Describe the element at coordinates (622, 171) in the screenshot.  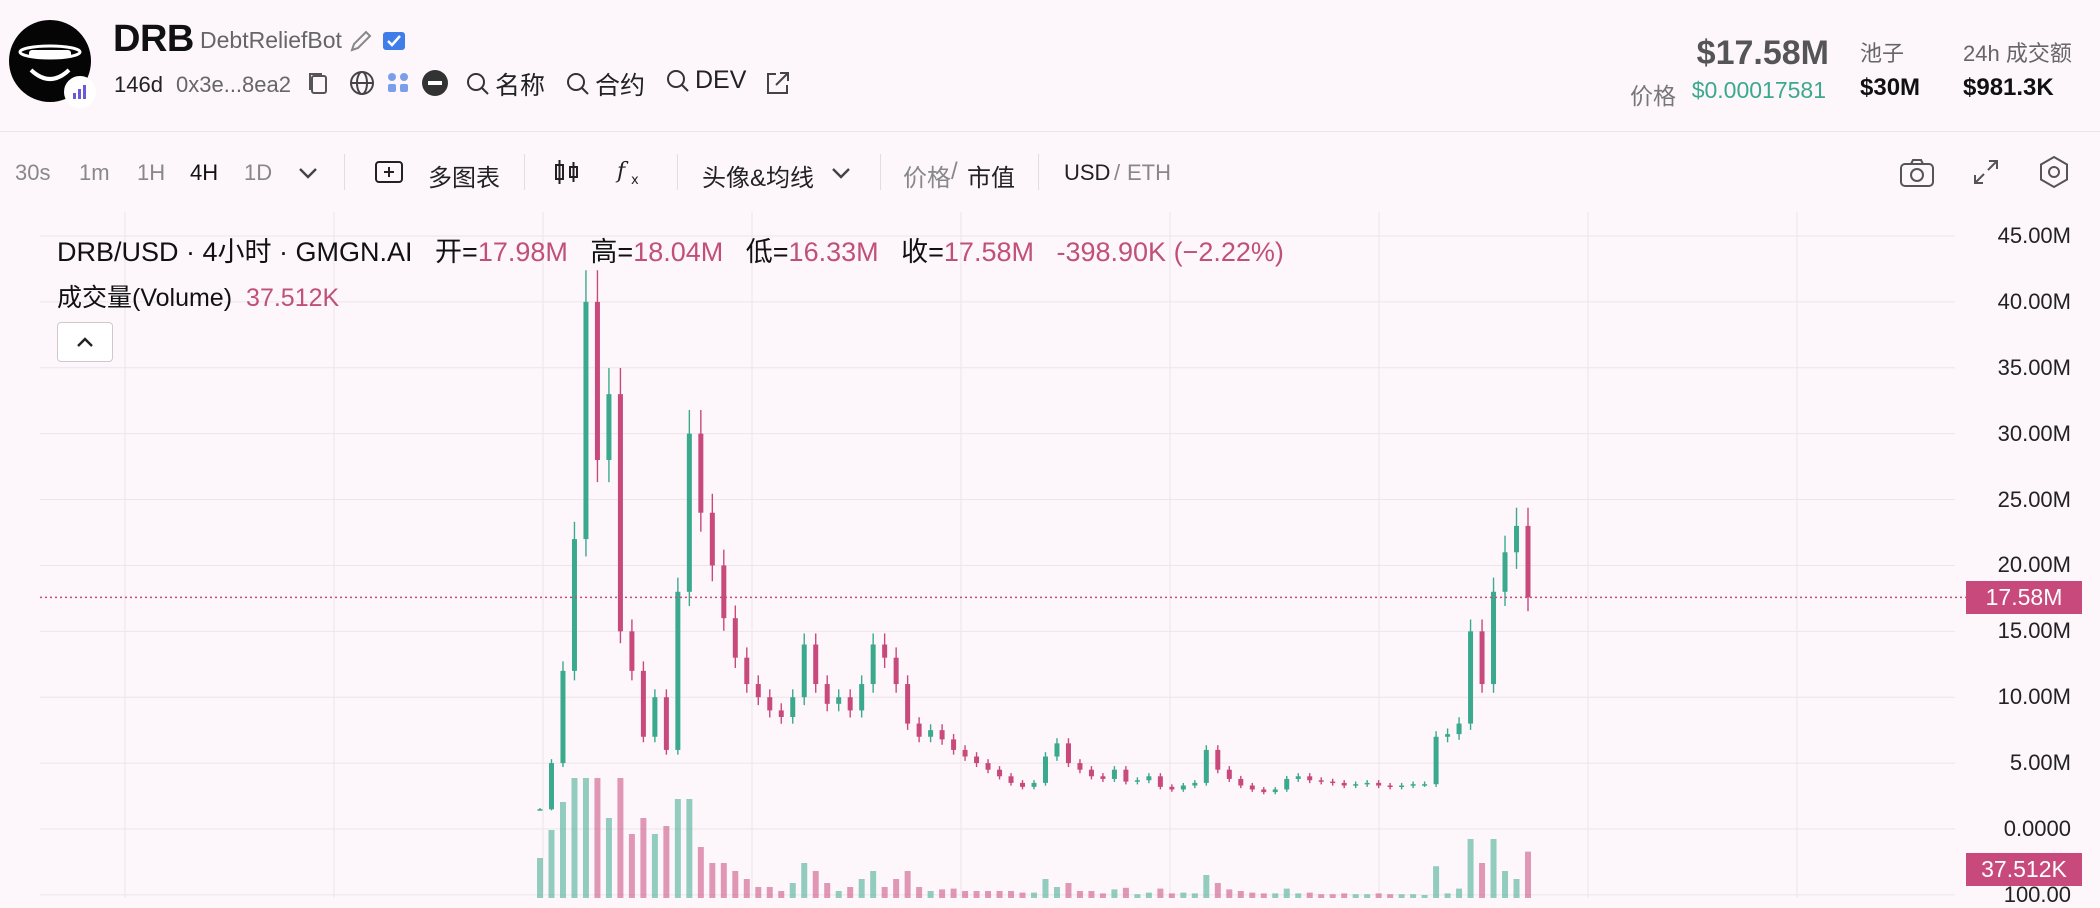
I see `svg-text: f` at that location.